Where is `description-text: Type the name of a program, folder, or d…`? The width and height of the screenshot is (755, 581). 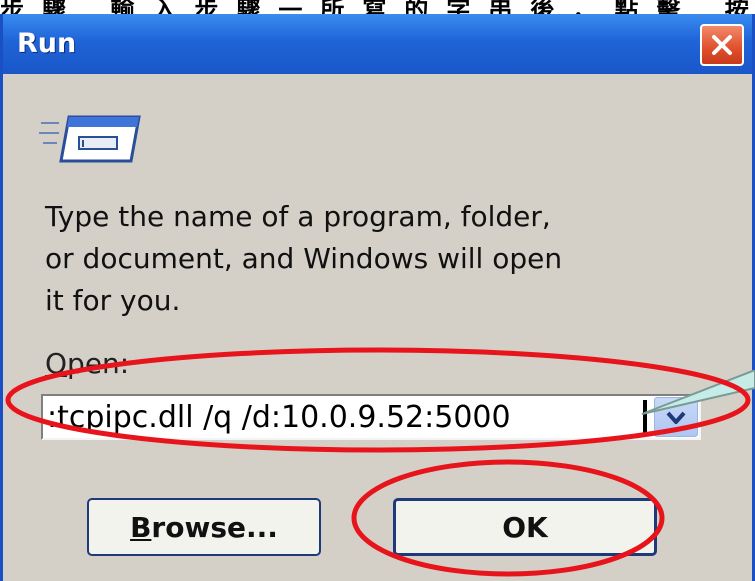 description-text: Type the name of a program, folder, or d… is located at coordinates (304, 258).